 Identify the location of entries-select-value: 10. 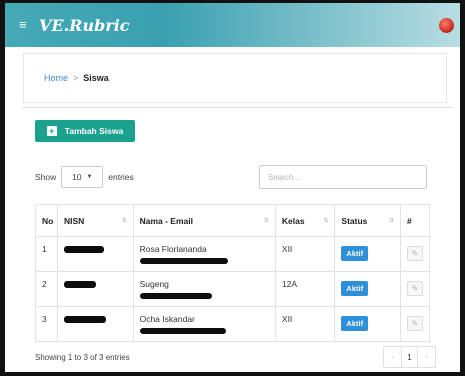
(77, 177).